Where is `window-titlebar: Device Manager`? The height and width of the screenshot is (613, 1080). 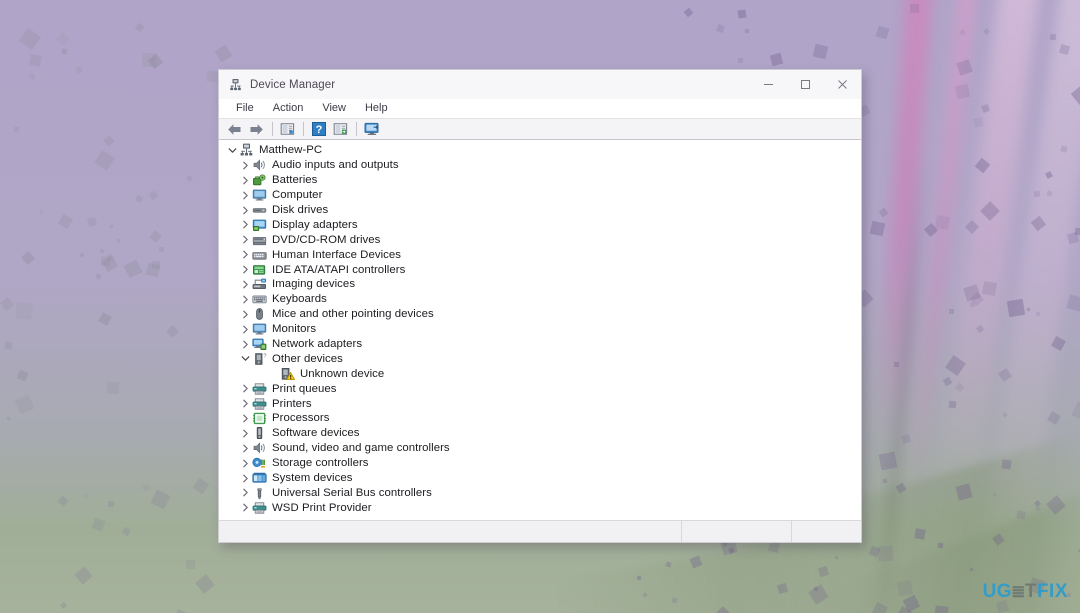
window-titlebar: Device Manager is located at coordinates (540, 84).